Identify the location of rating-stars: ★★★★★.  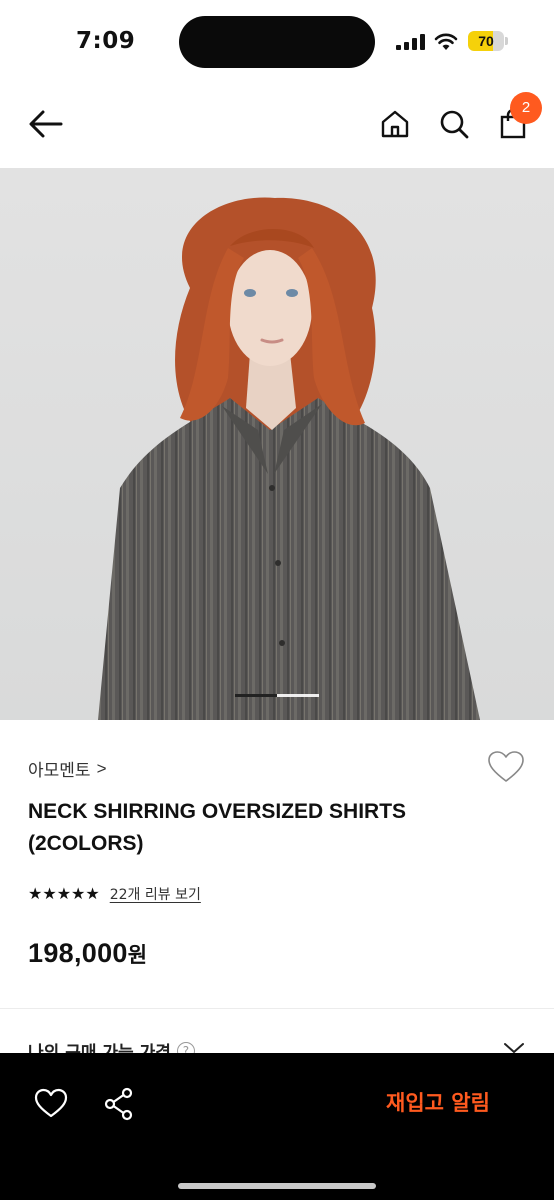
(64, 894).